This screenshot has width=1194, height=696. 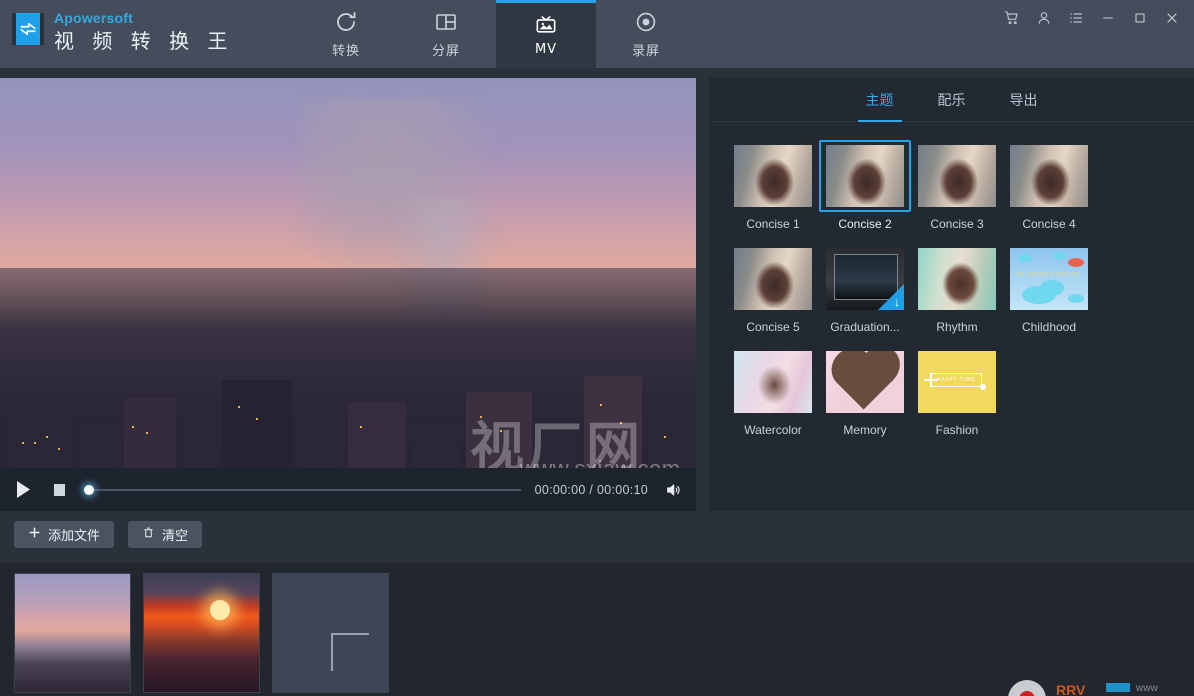 I want to click on sun-disc, so click(x=220, y=610).